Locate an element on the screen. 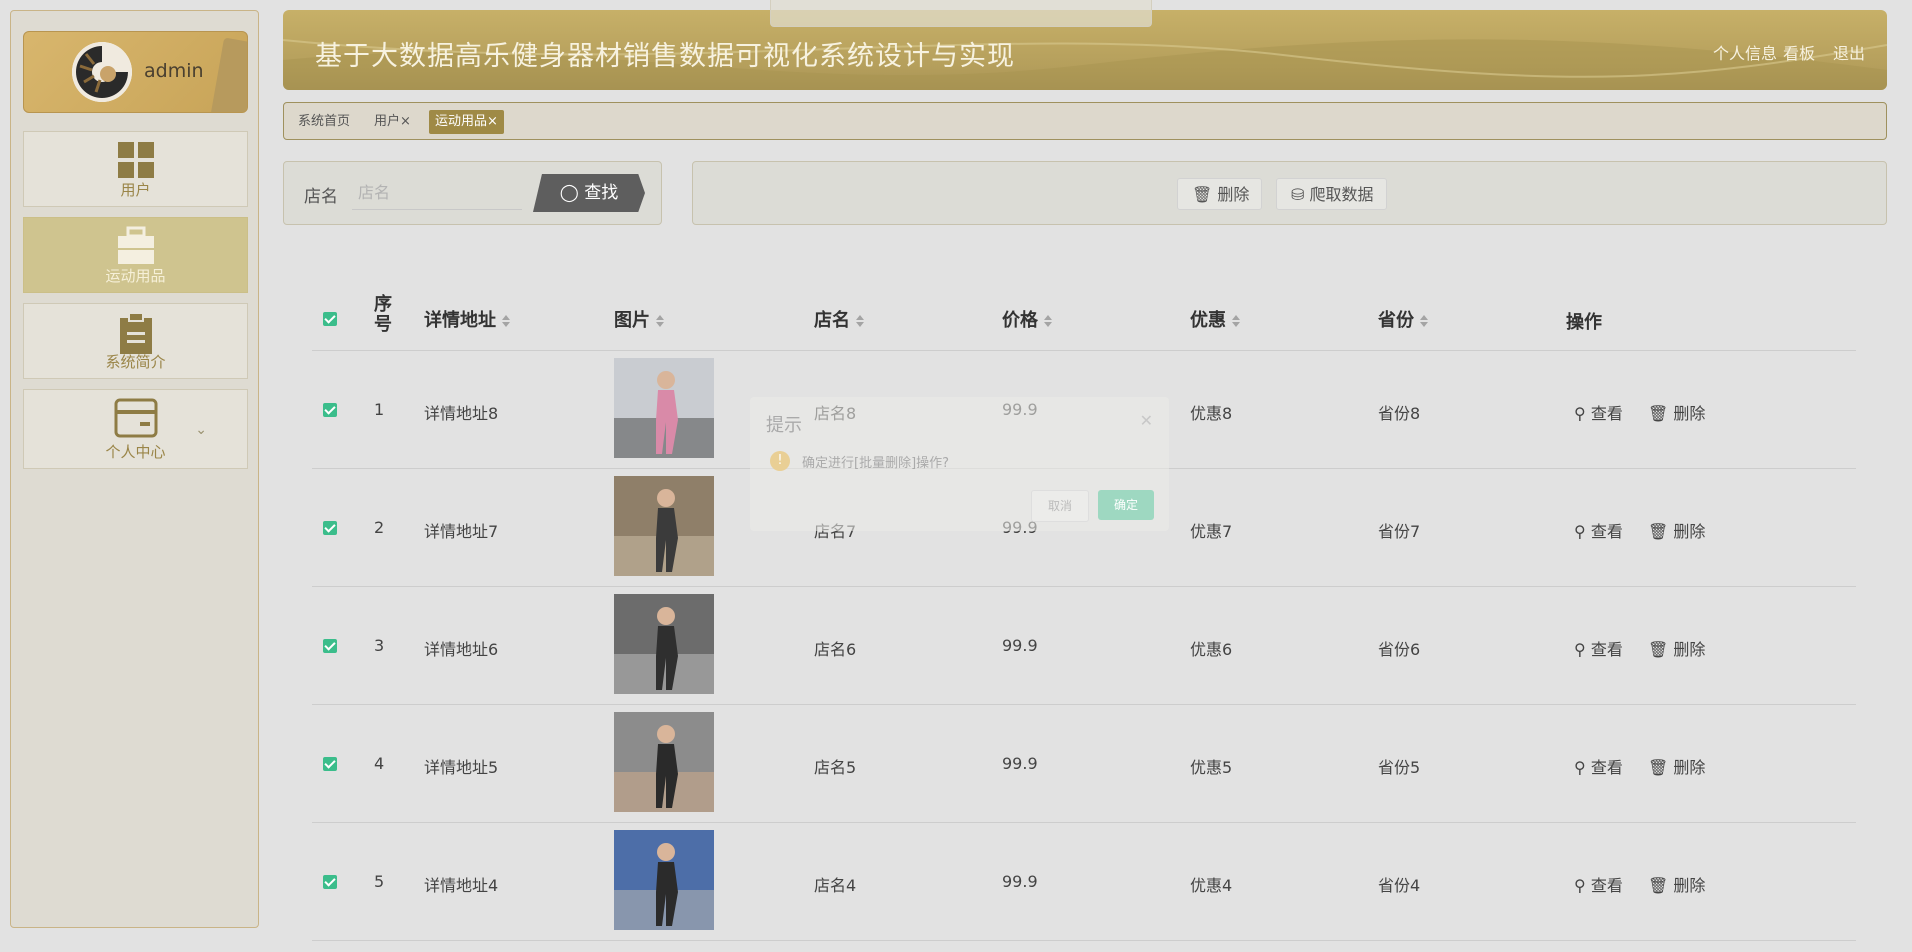 The height and width of the screenshot is (952, 1912). col-label: 优惠 is located at coordinates (1208, 320).